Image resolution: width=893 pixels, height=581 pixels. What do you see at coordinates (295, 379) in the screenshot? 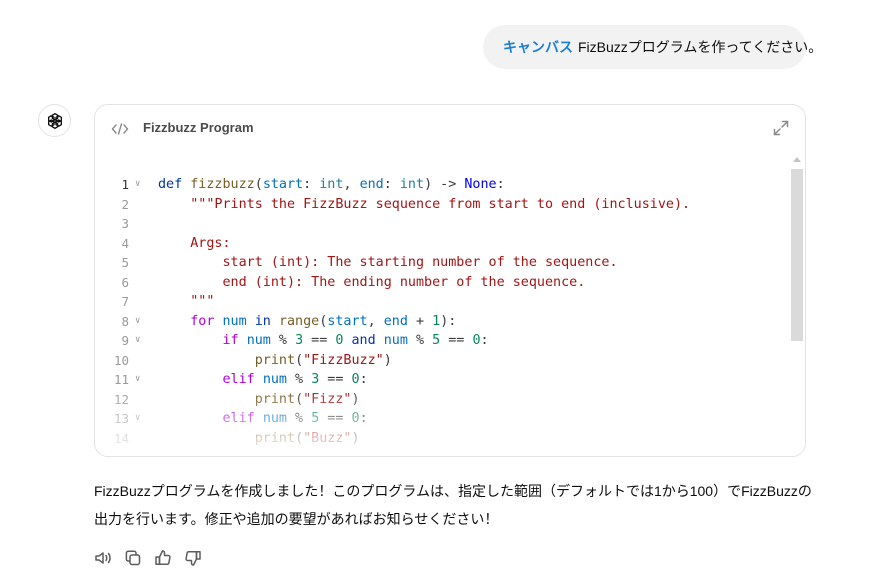
I see `code-text: elif num % 3 == 0:` at bounding box center [295, 379].